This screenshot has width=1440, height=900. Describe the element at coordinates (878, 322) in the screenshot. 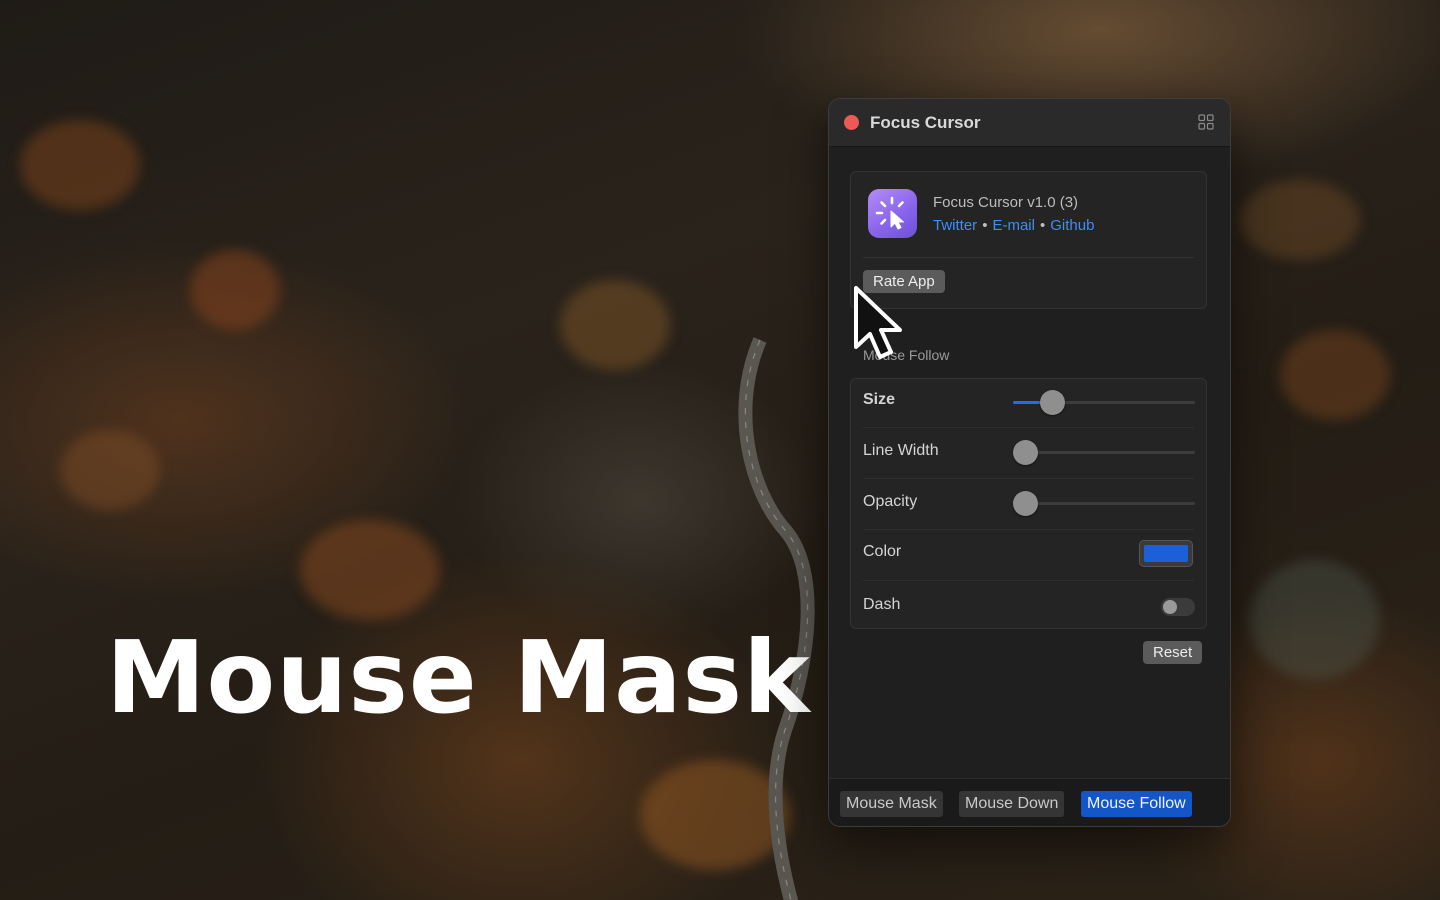

I see `mouse-pointer-icon` at that location.